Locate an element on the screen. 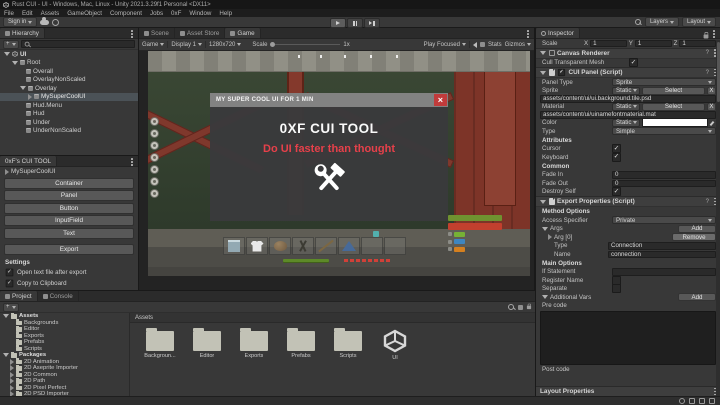  menu-component: Component is located at coordinates (126, 13).